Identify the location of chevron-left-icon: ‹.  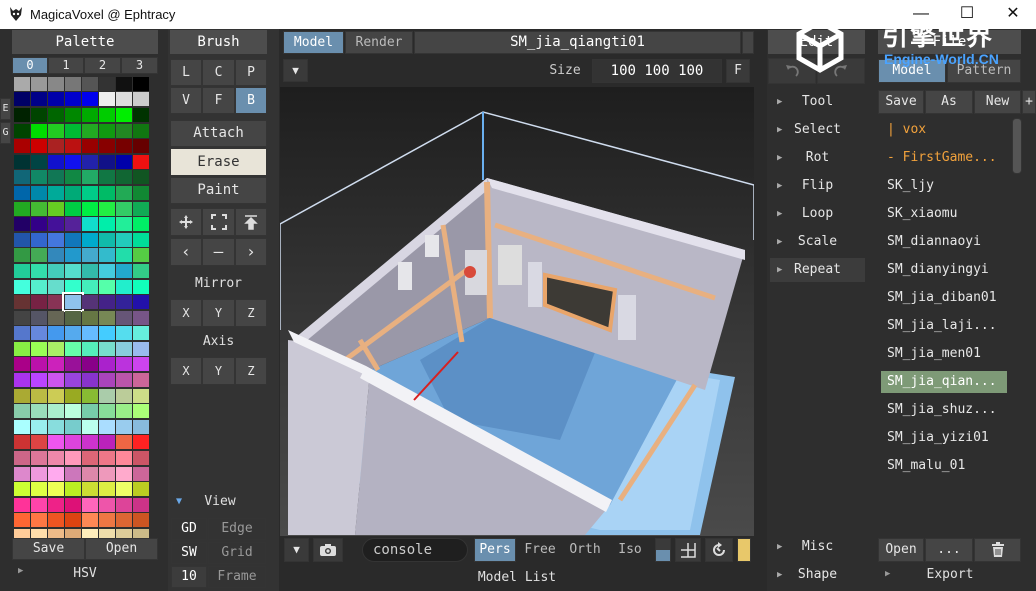
(186, 252).